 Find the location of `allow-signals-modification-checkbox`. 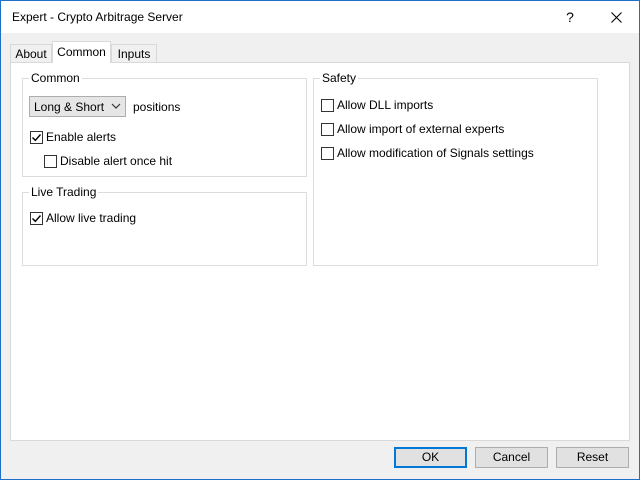

allow-signals-modification-checkbox is located at coordinates (327, 153).